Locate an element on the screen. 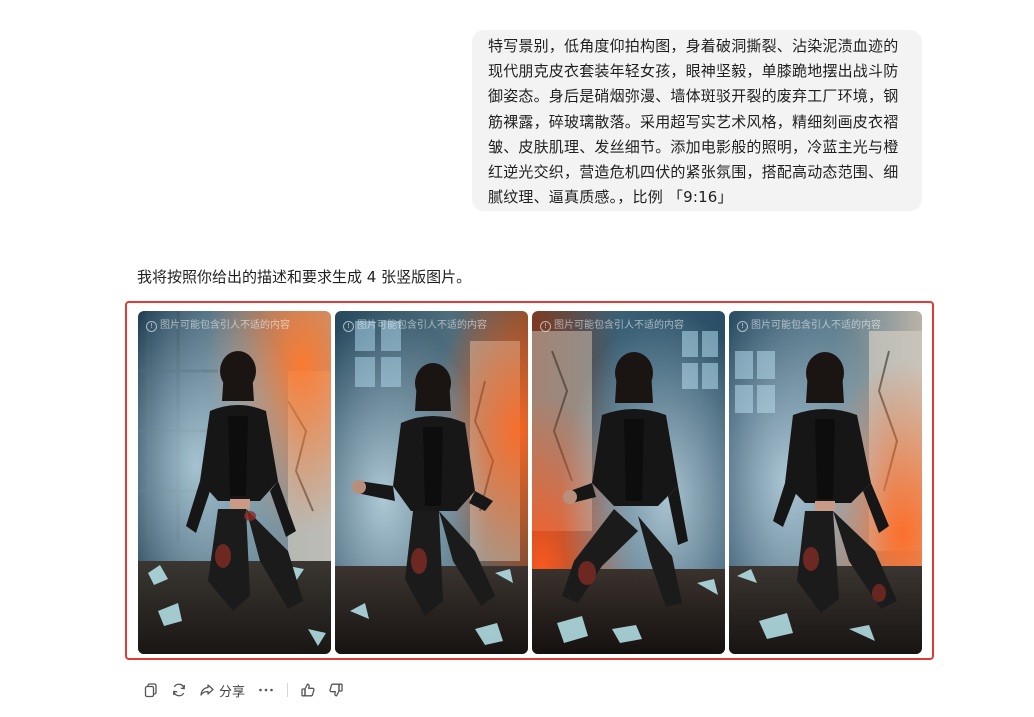 This screenshot has height=717, width=1034. generated-image-3: ! 图片可能包含引人不适的内容 is located at coordinates (628, 482).